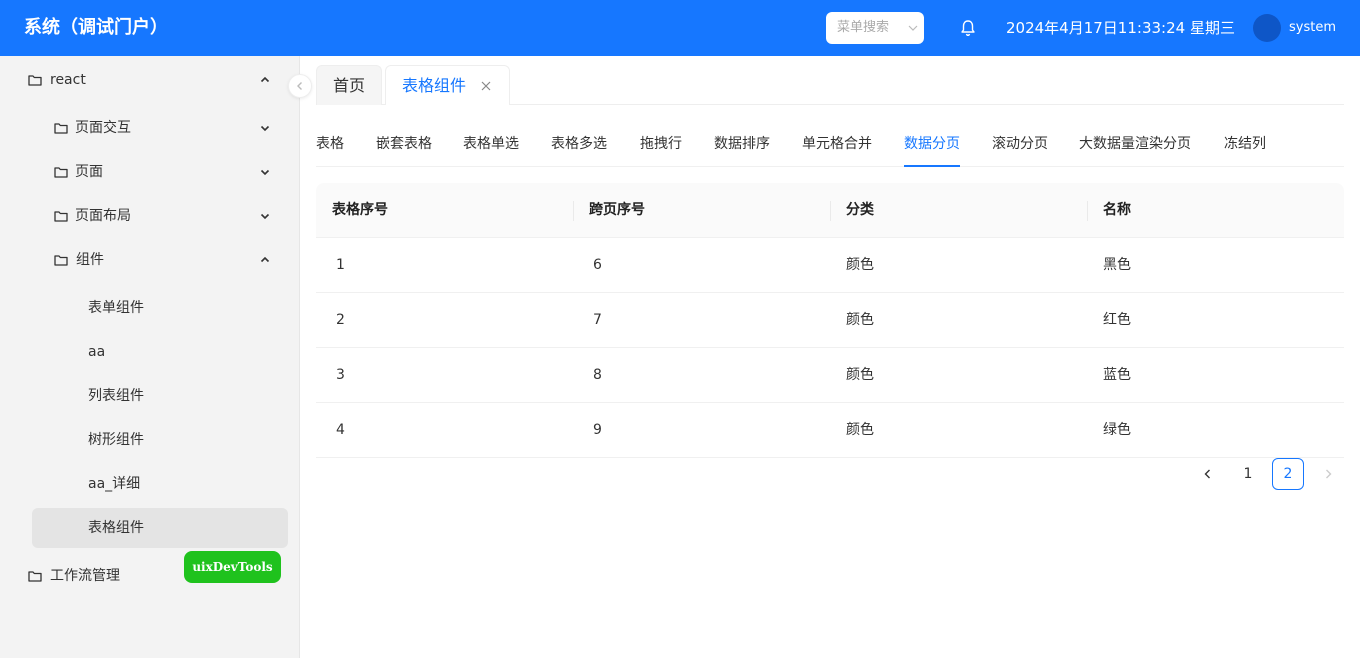  Describe the element at coordinates (1248, 474) in the screenshot. I see `pagination-page-1: 1` at that location.